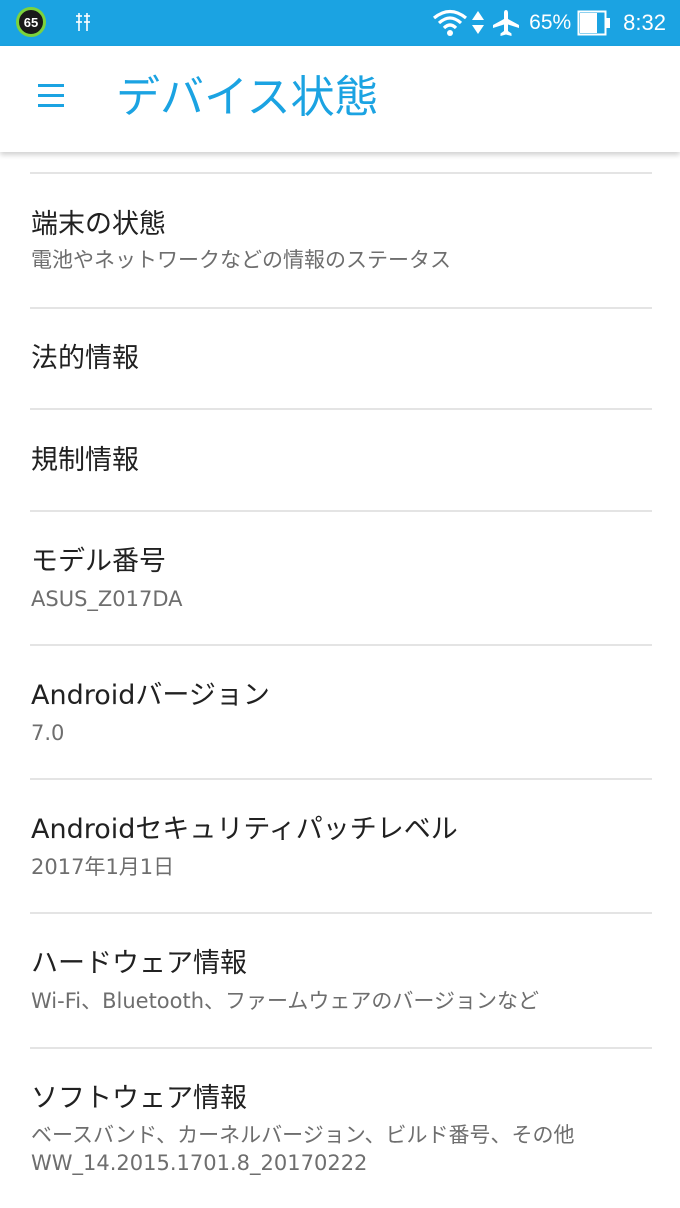 The width and height of the screenshot is (680, 1208). I want to click on list-item-title: Androidセキュリティパッチレベル, so click(244, 829).